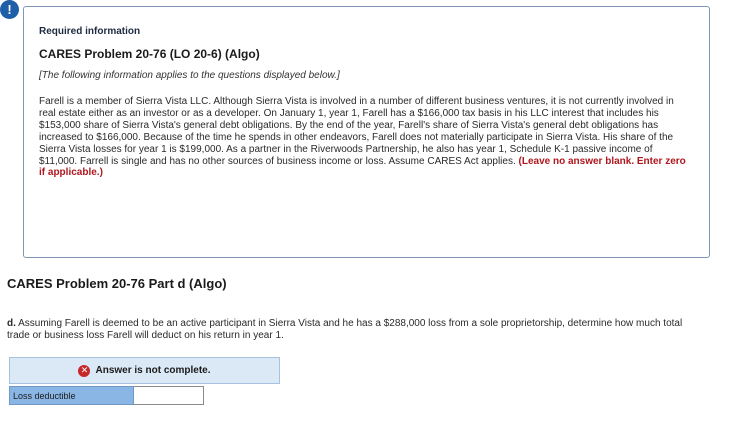 The height and width of the screenshot is (425, 733). Describe the element at coordinates (11, 323) in the screenshot. I see `question-label: d.` at that location.